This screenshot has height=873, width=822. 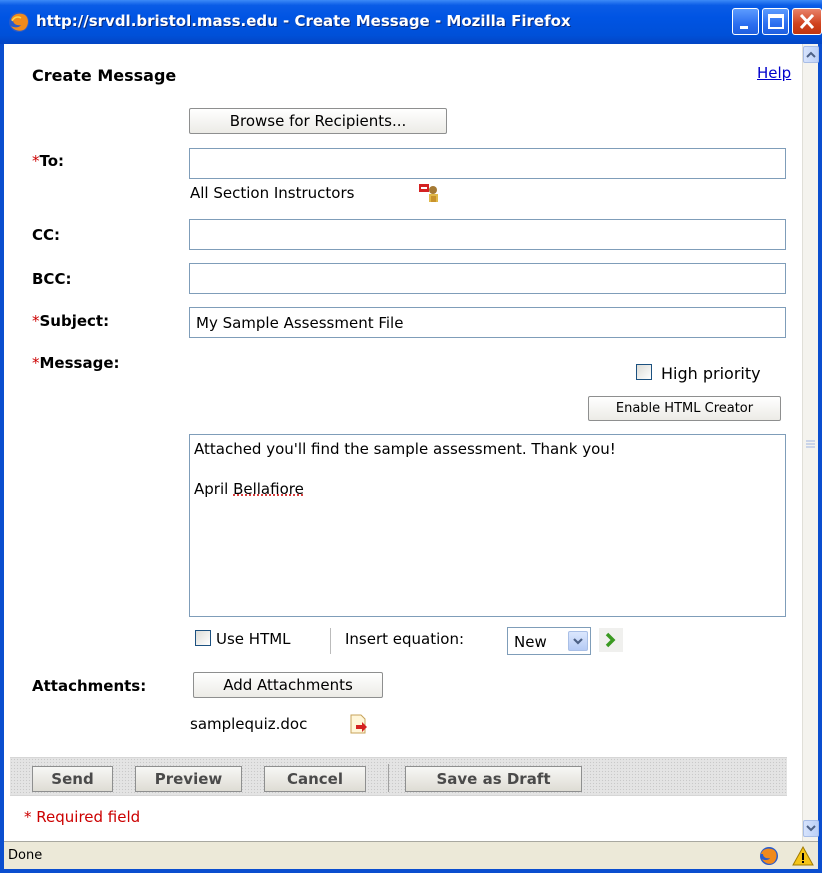 I want to click on bcc-input, so click(x=487, y=278).